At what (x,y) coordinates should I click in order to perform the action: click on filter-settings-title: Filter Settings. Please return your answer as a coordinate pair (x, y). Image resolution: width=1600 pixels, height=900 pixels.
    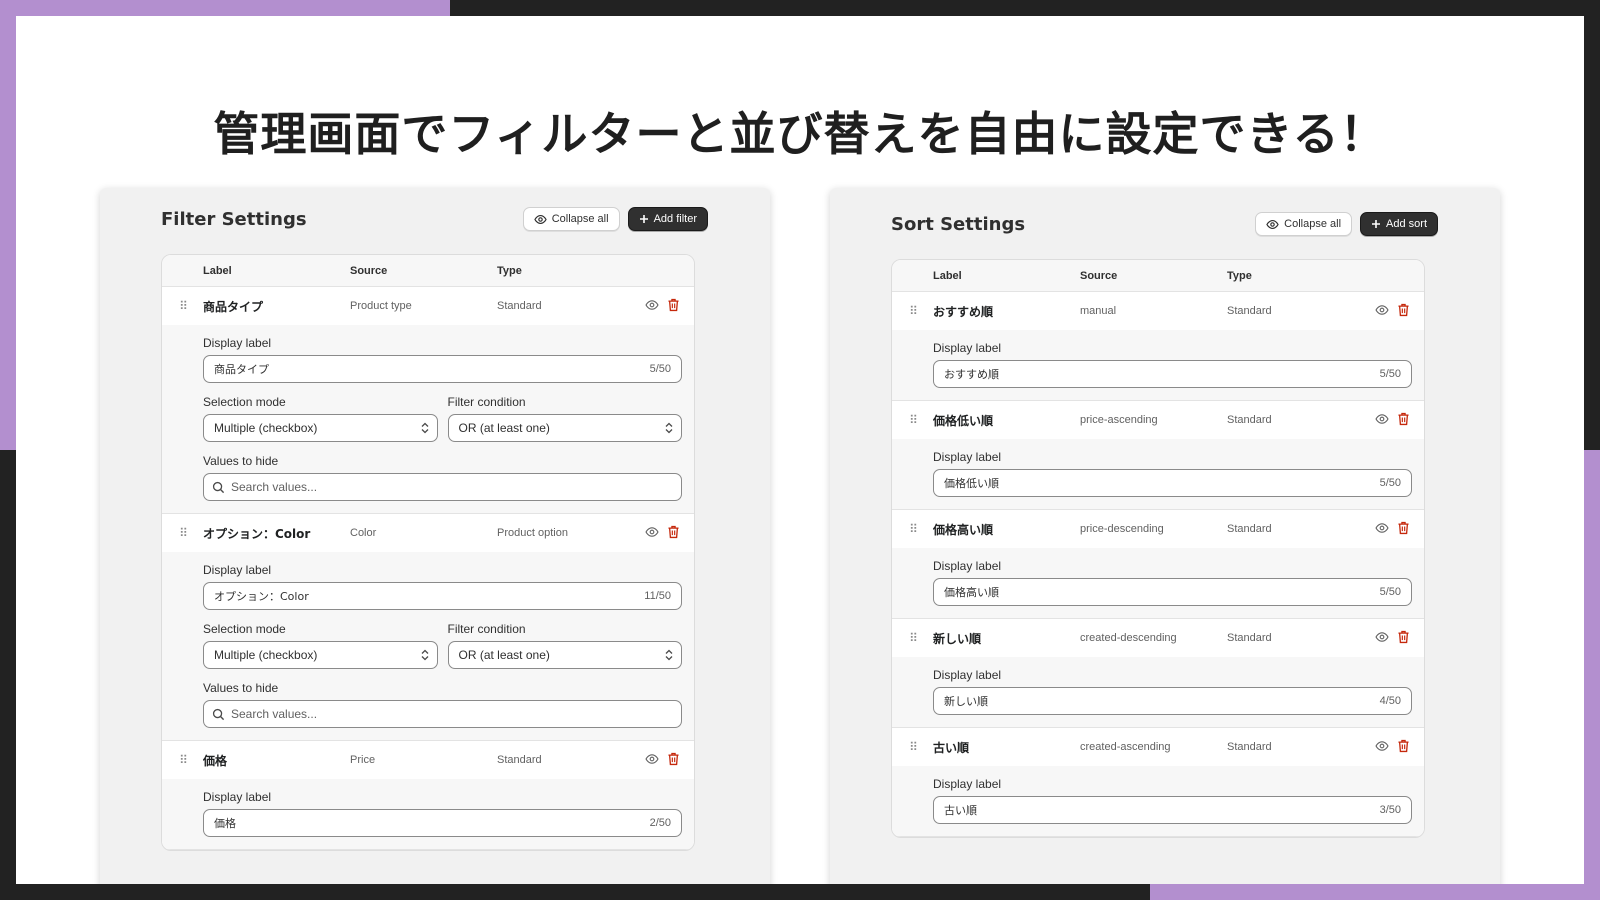
    Looking at the image, I should click on (234, 219).